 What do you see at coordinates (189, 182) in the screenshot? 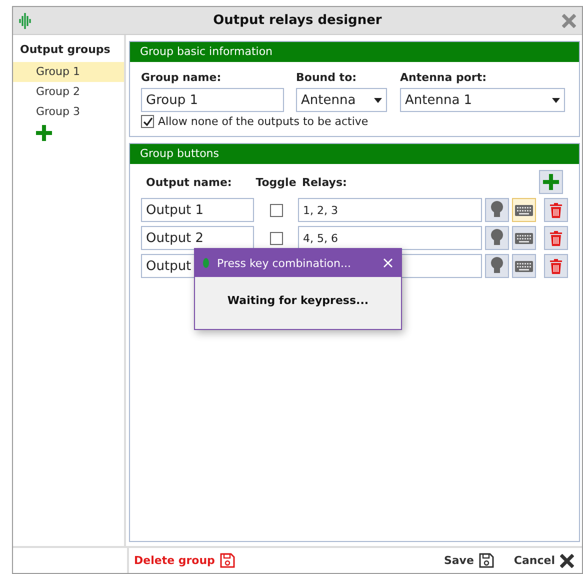
I see `column-header: Output name:` at bounding box center [189, 182].